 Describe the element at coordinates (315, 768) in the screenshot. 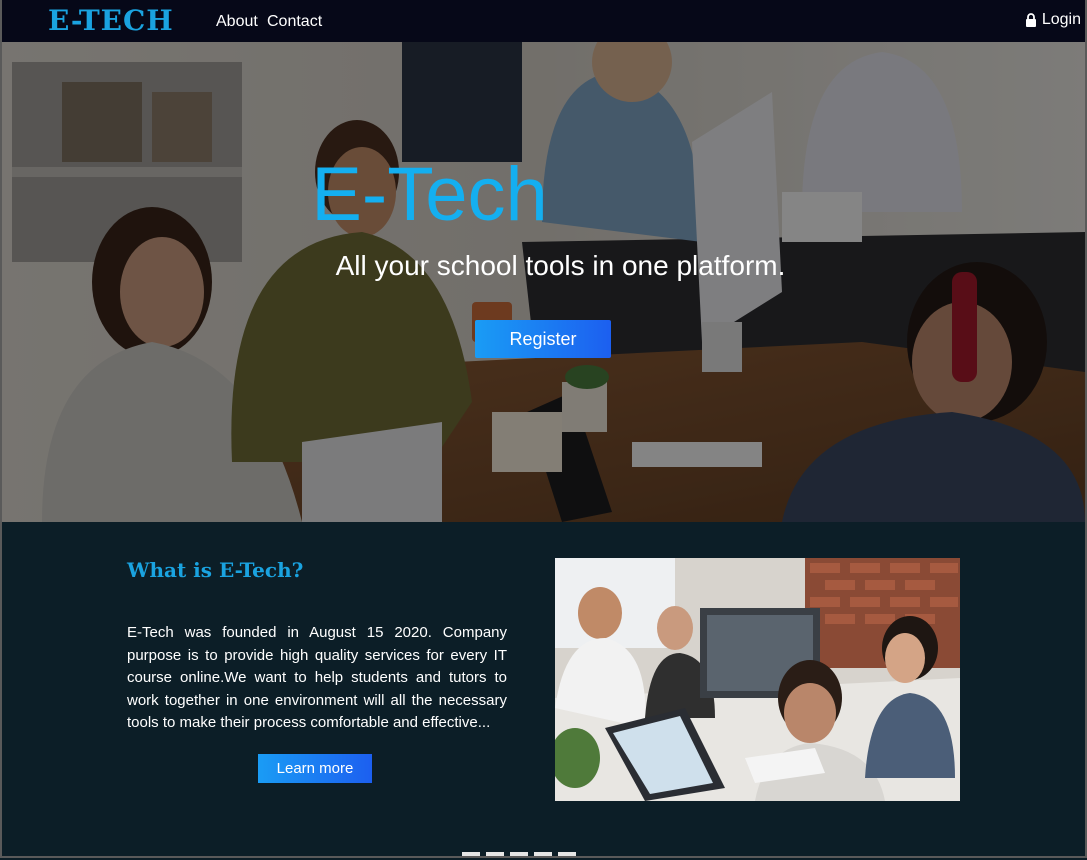

I see `learn-more-button: Learn more` at that location.